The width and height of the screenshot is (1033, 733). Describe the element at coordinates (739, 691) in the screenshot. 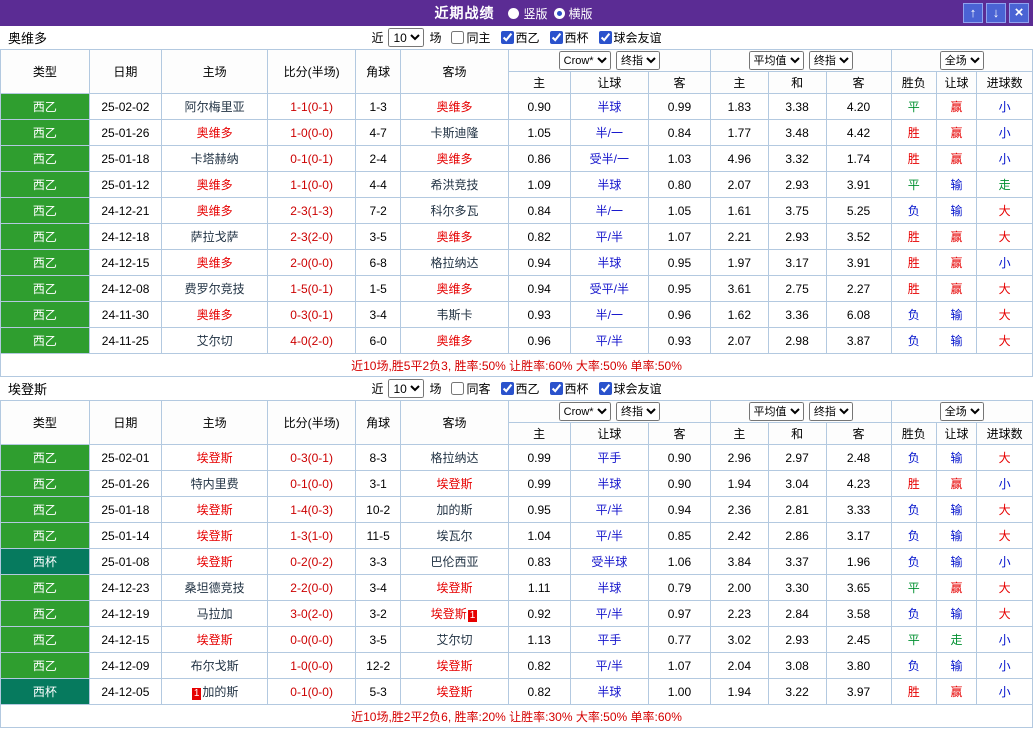

I see `avg-home-cell: 1.94` at that location.